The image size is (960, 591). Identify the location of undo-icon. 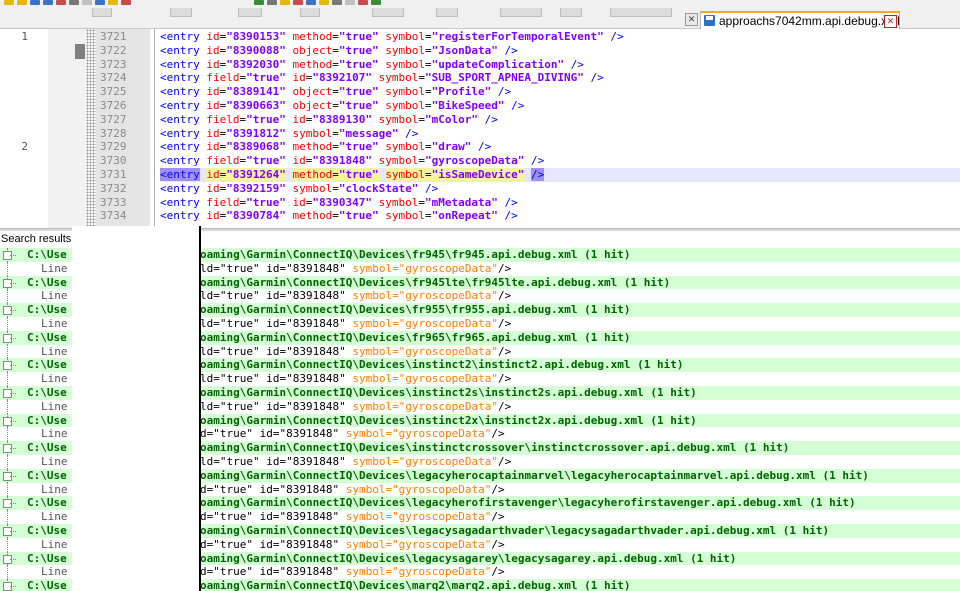
(126, 2).